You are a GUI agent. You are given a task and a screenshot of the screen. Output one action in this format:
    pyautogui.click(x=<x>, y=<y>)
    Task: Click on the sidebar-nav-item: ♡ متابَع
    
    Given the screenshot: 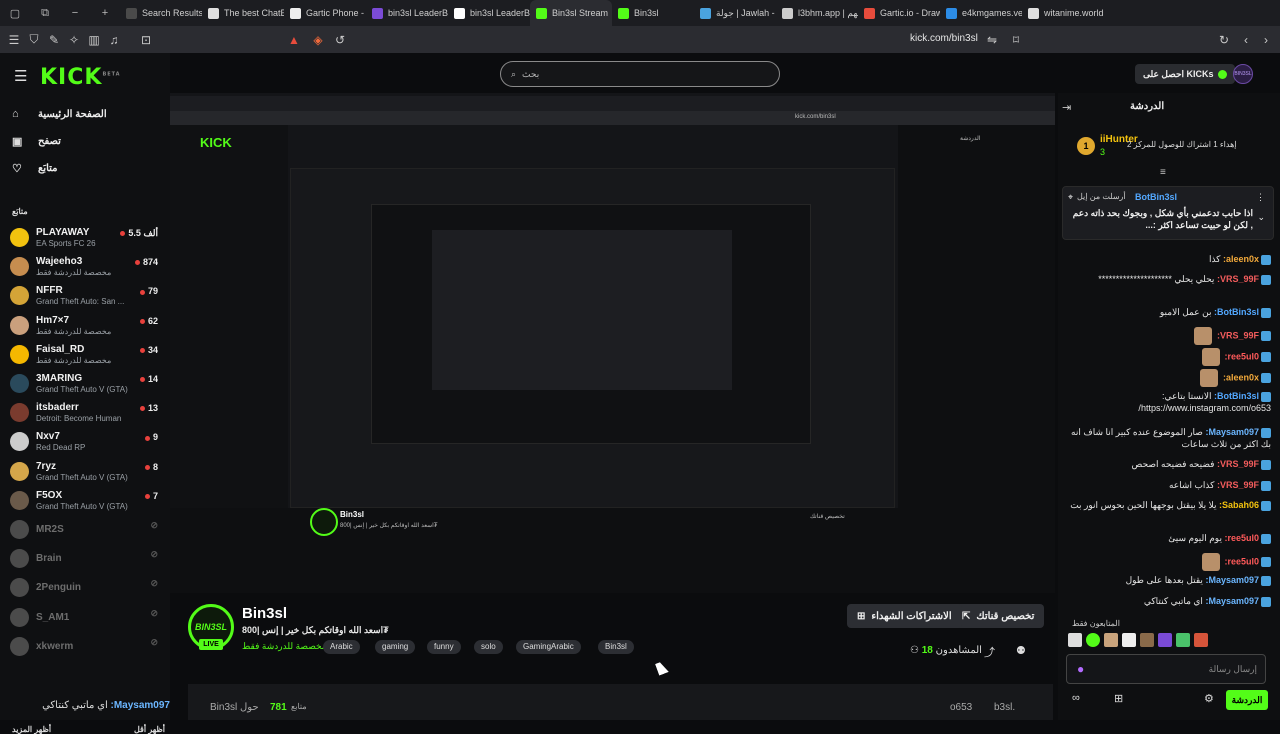 What is the action you would take?
    pyautogui.click(x=35, y=168)
    